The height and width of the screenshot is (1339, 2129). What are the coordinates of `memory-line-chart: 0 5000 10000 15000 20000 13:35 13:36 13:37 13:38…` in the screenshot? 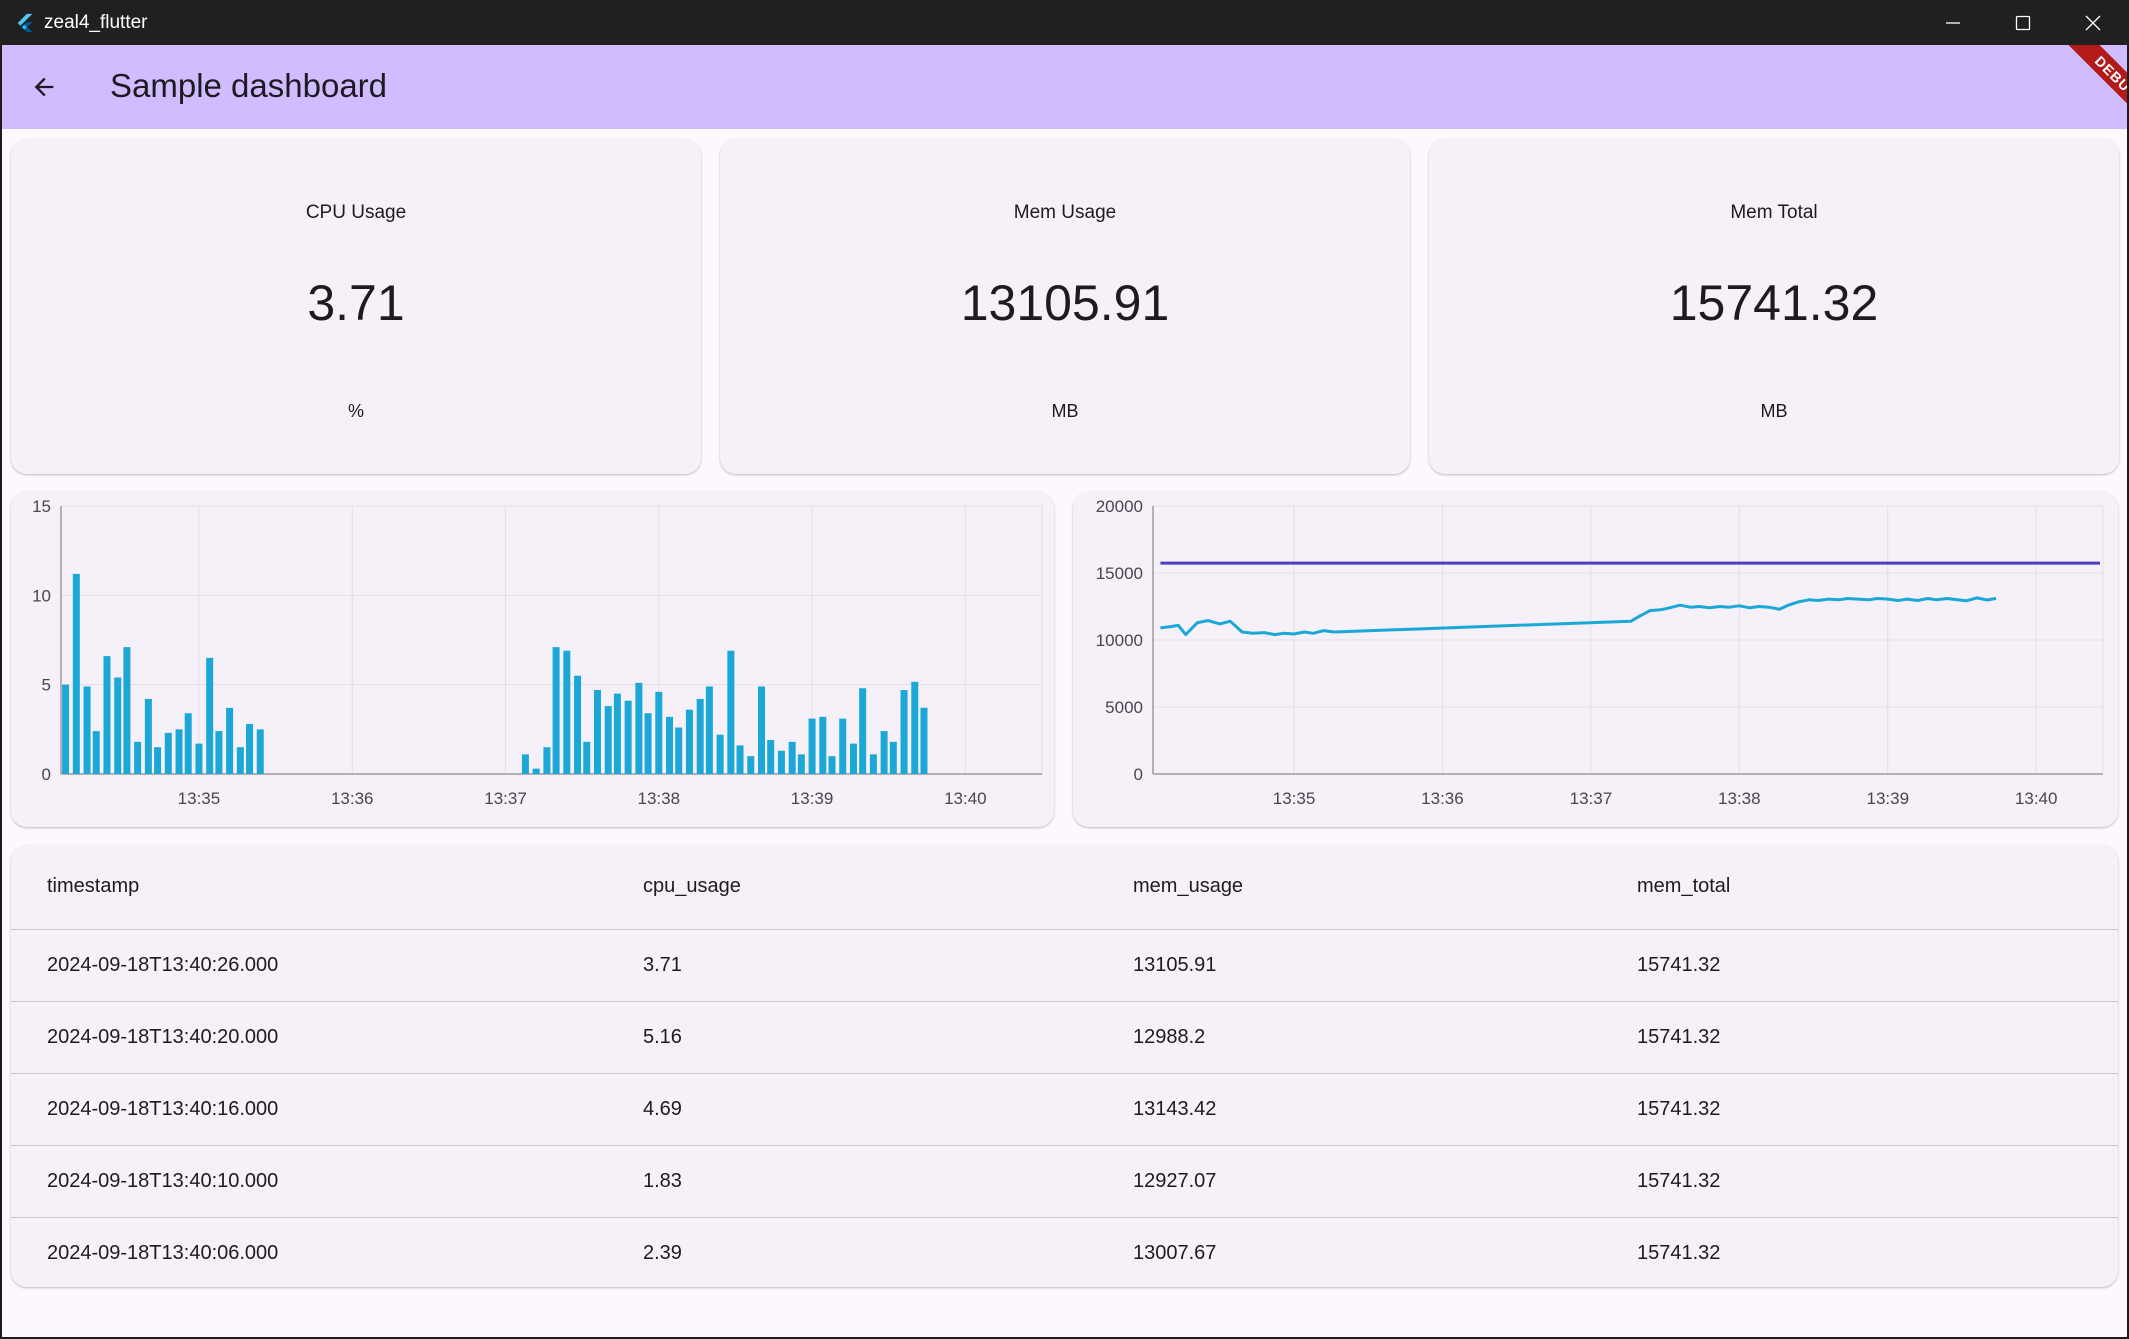 It's located at (1600, 652).